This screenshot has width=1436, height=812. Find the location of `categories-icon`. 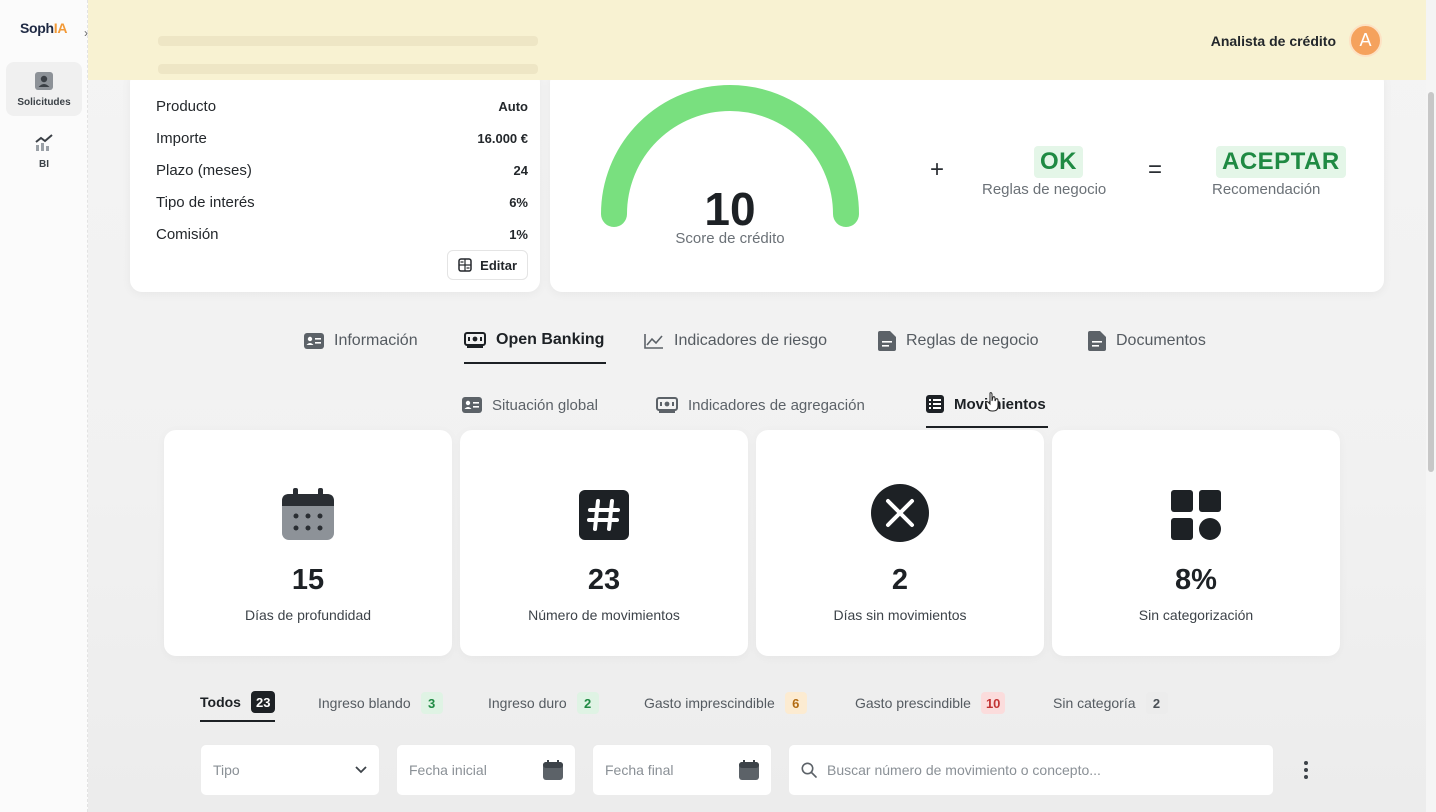

categories-icon is located at coordinates (1196, 515).